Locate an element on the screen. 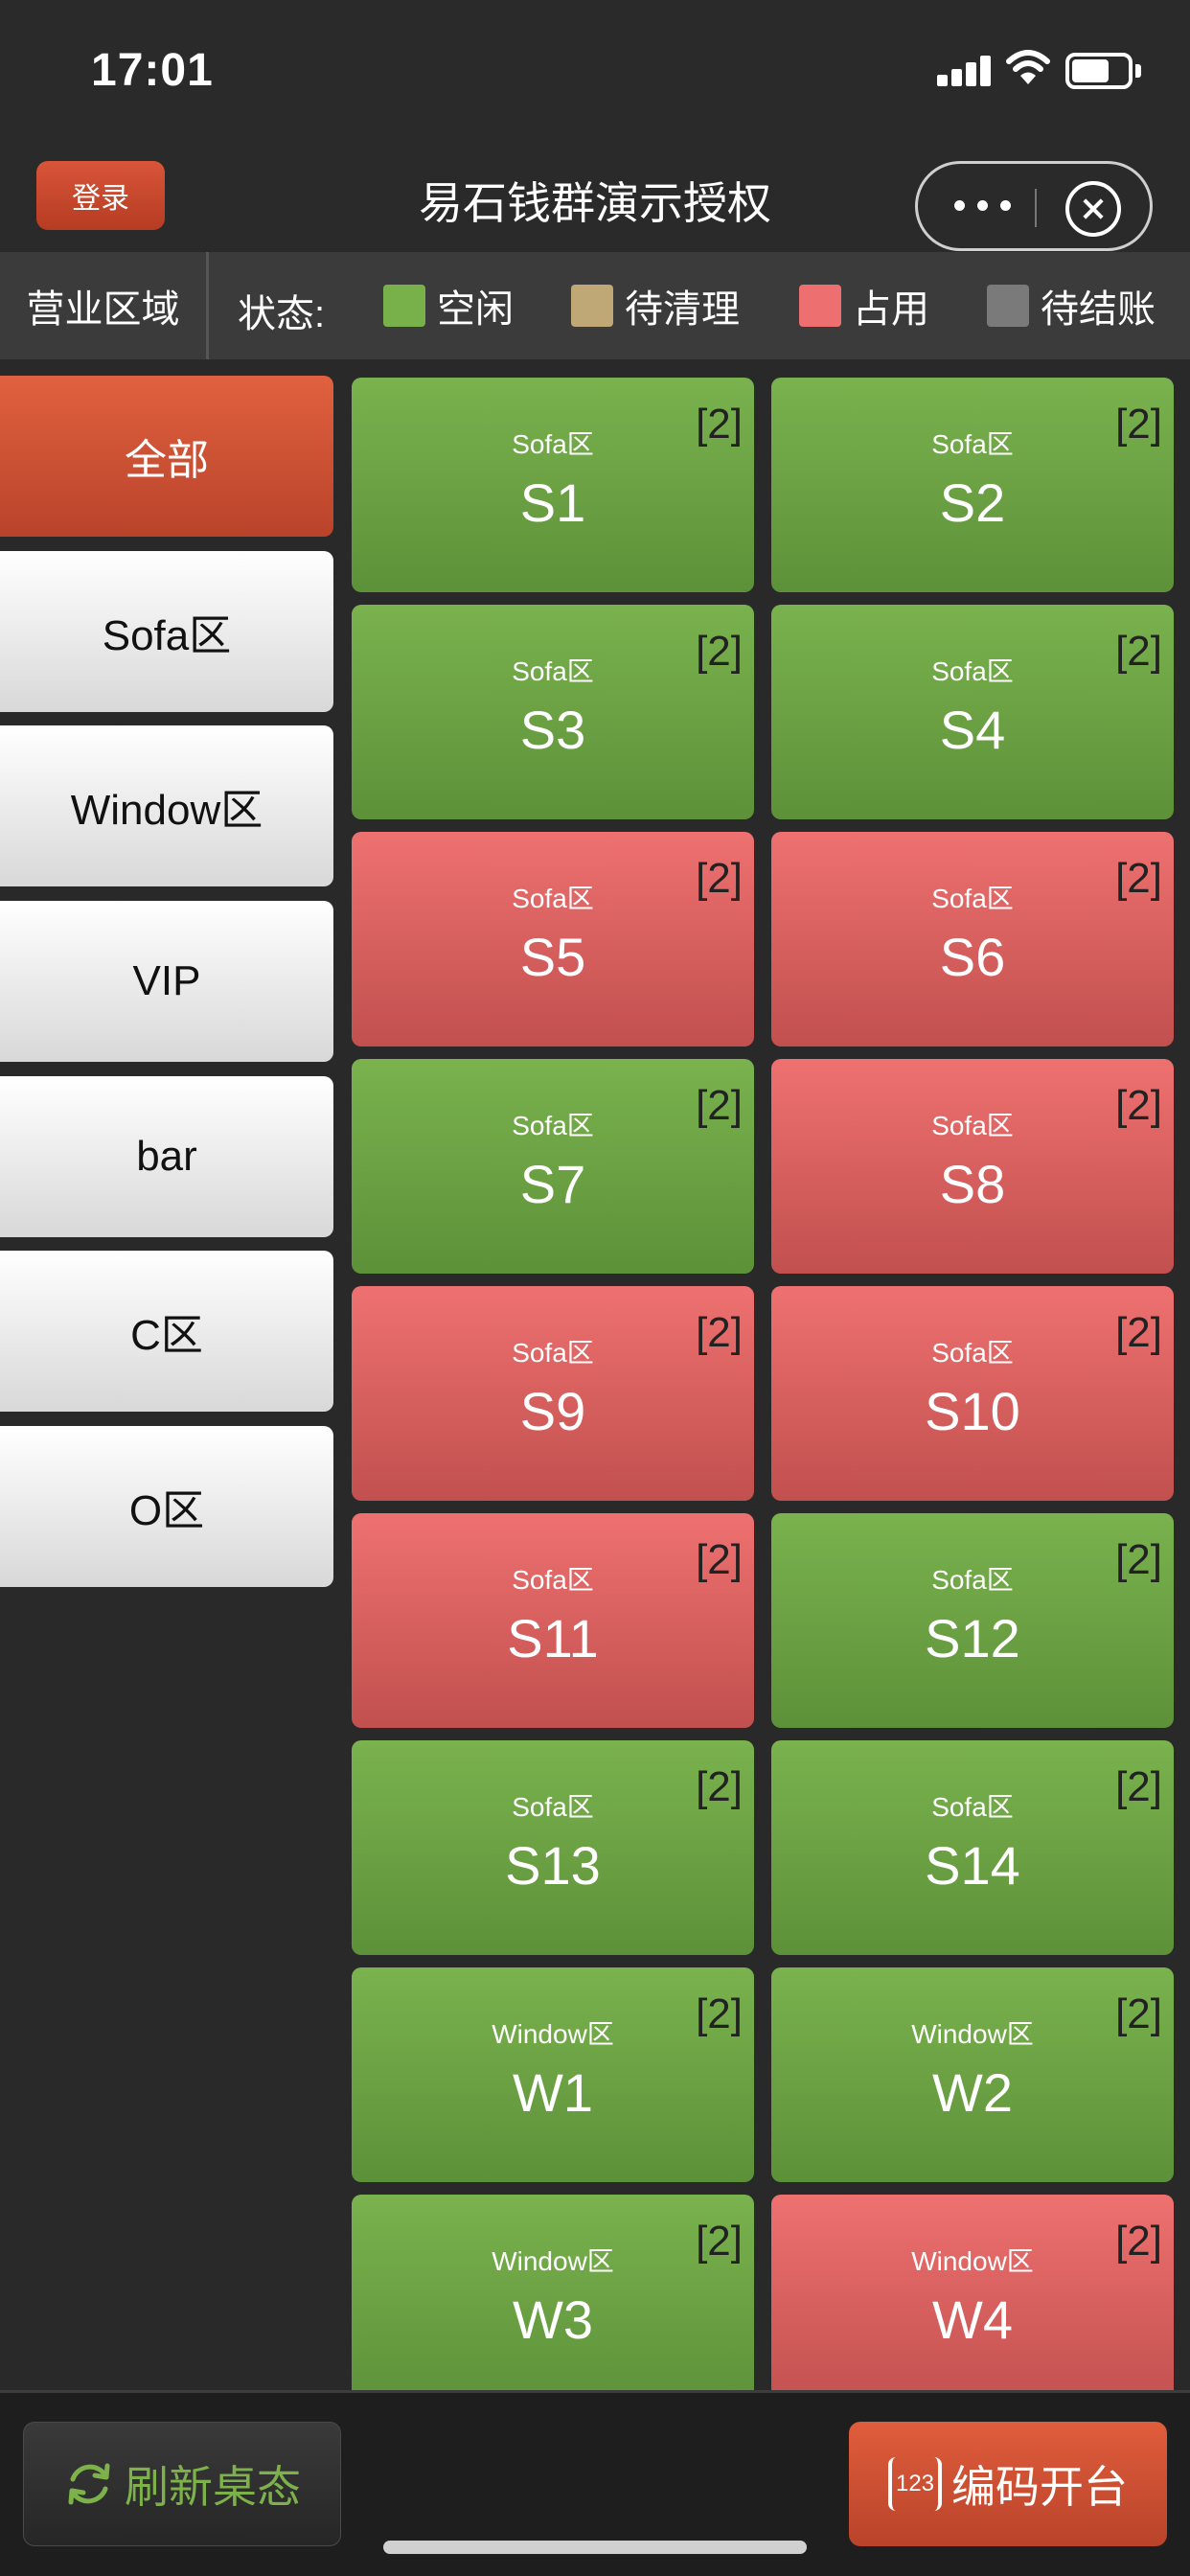 The height and width of the screenshot is (2576, 1190). table-card-s4: Sofa区 S4 [2] is located at coordinates (973, 712).